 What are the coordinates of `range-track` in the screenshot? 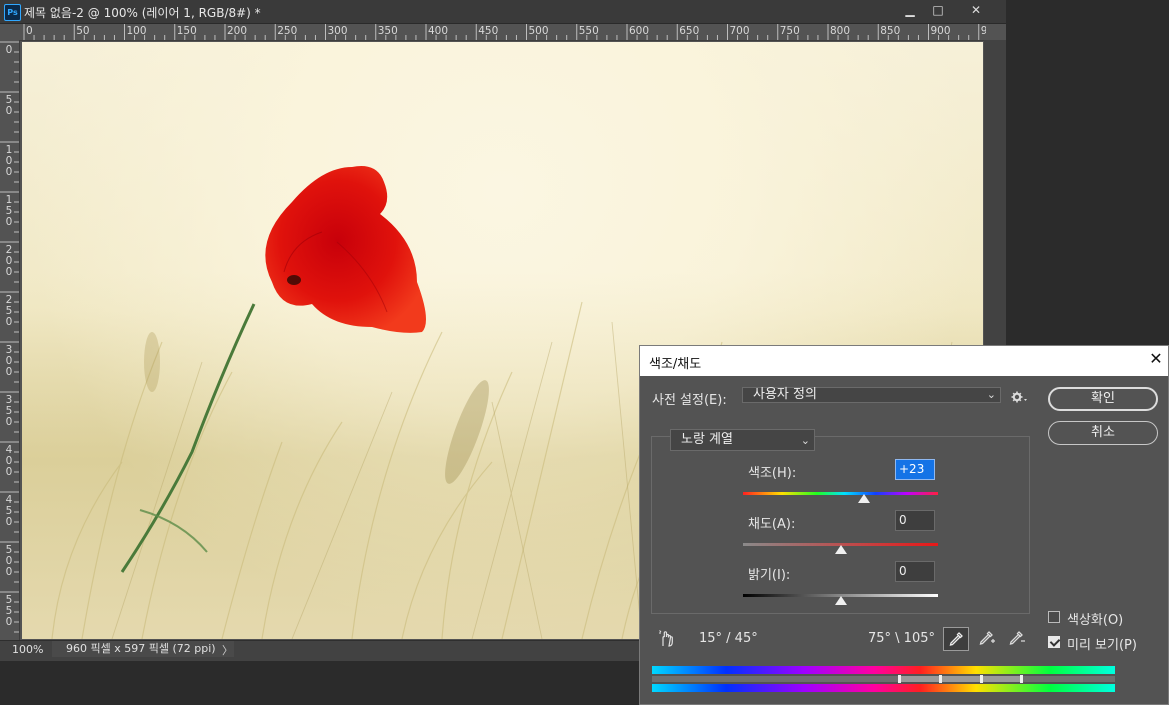 It's located at (883, 679).